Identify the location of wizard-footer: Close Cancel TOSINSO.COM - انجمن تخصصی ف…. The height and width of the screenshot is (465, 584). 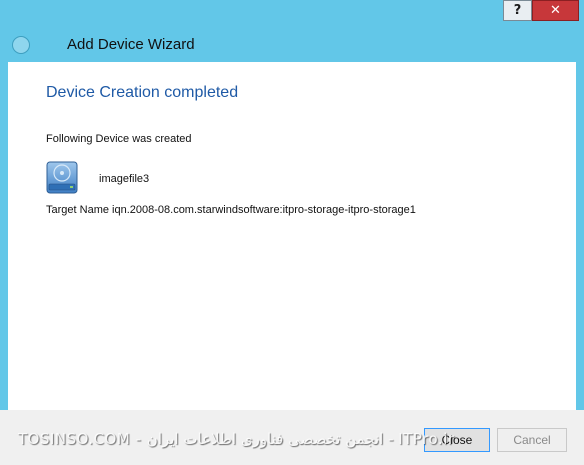
(292, 437).